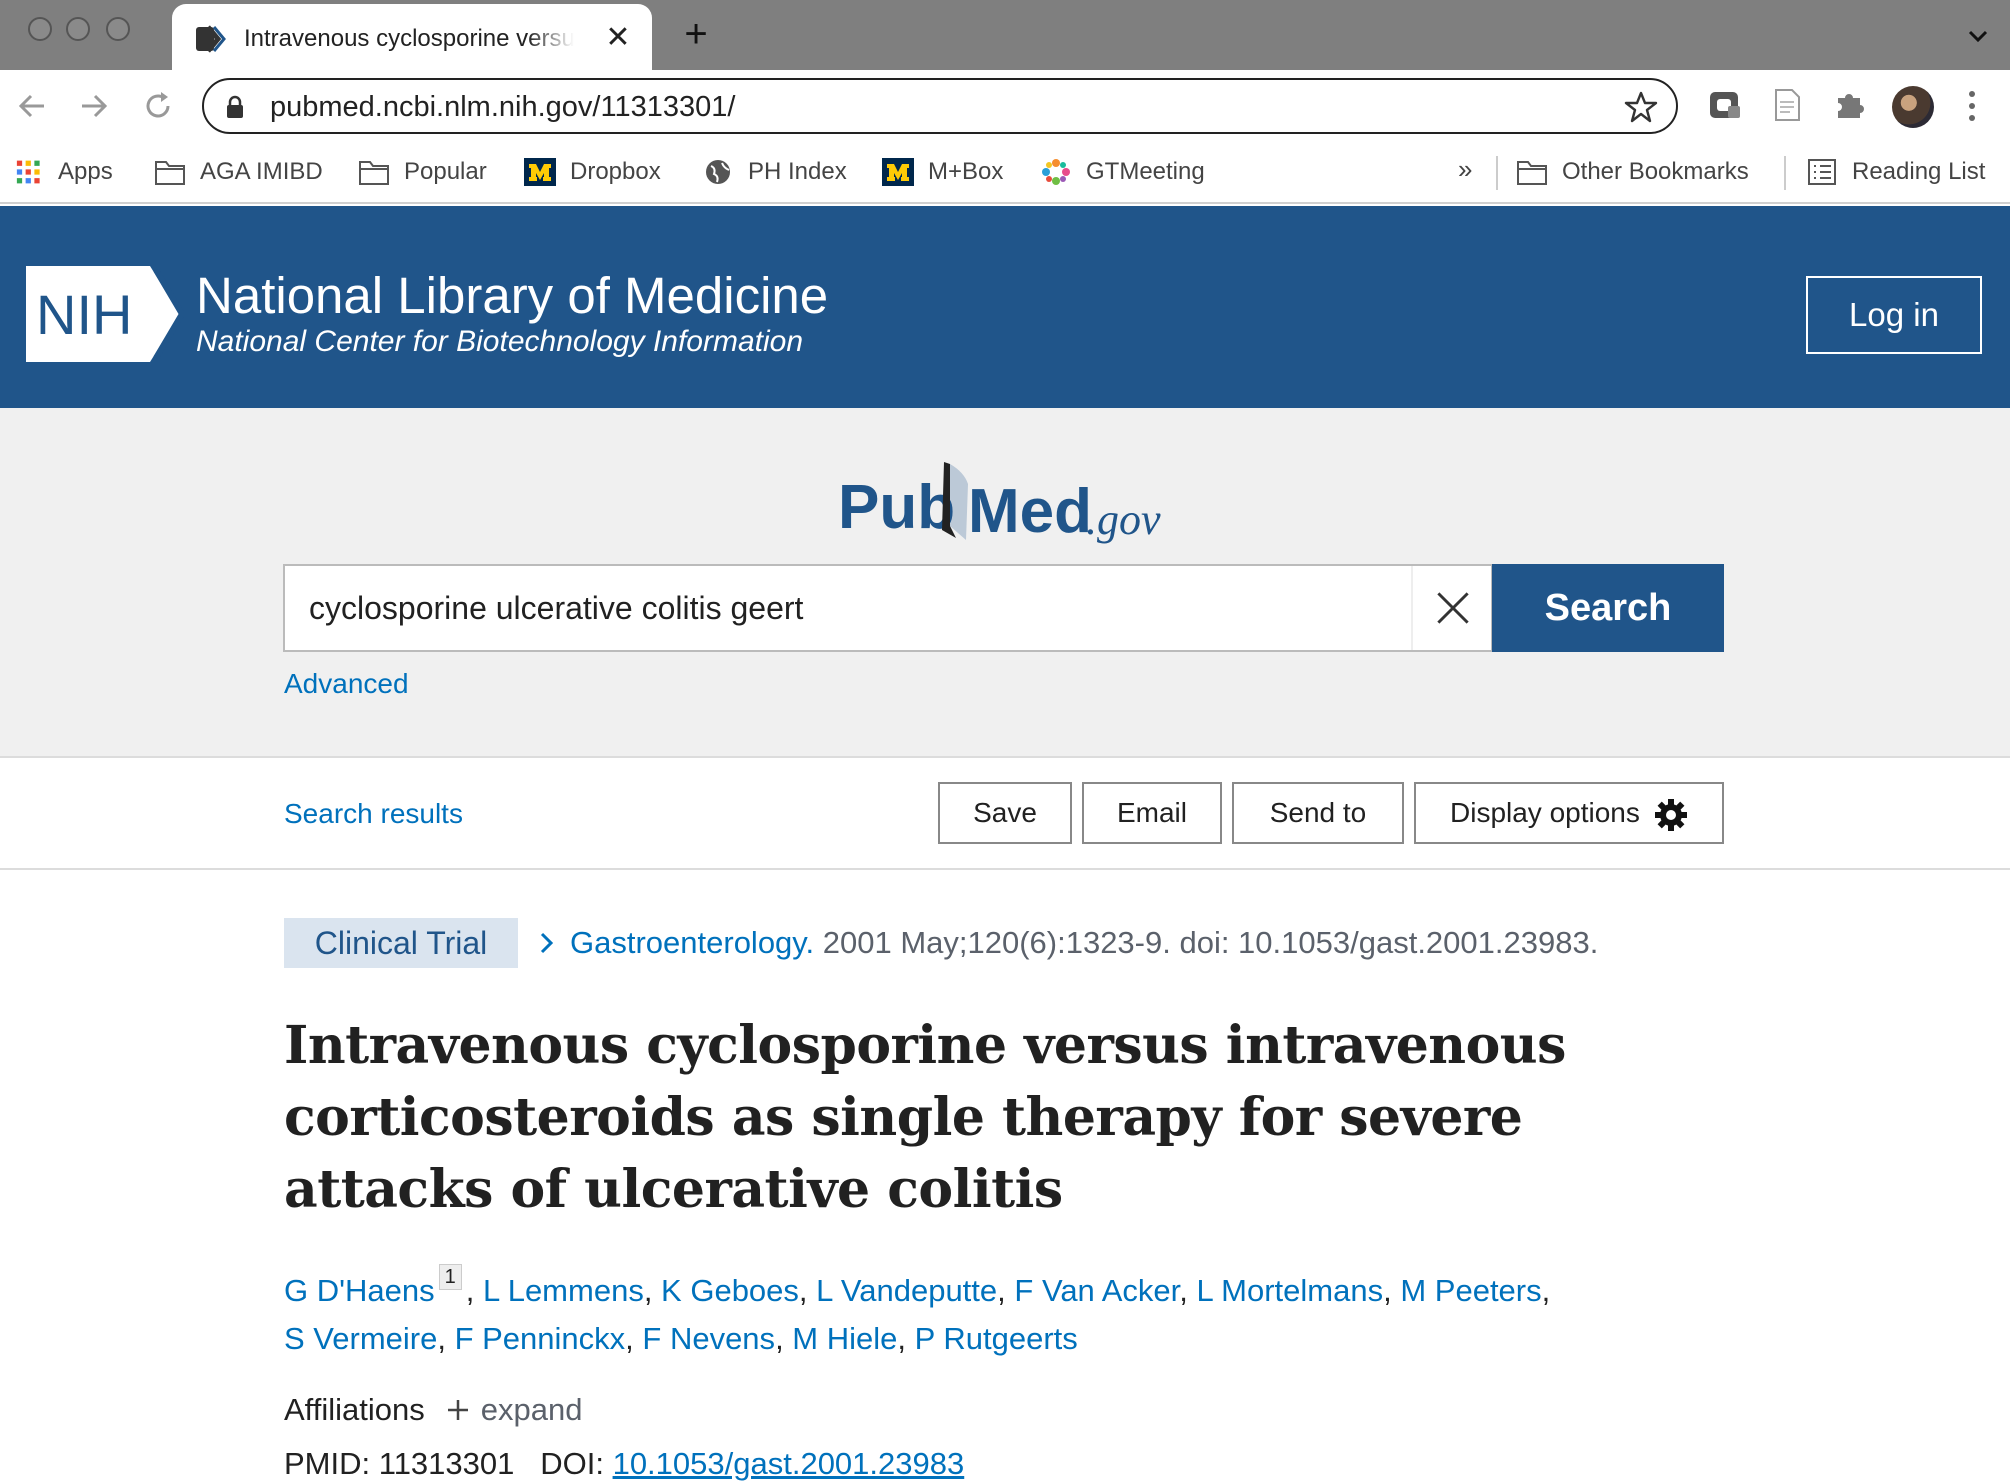 The width and height of the screenshot is (2010, 1484). I want to click on browser-toolbar: pubmed.ncbi.nlm.nih.gov/11313301/, so click(1005, 106).